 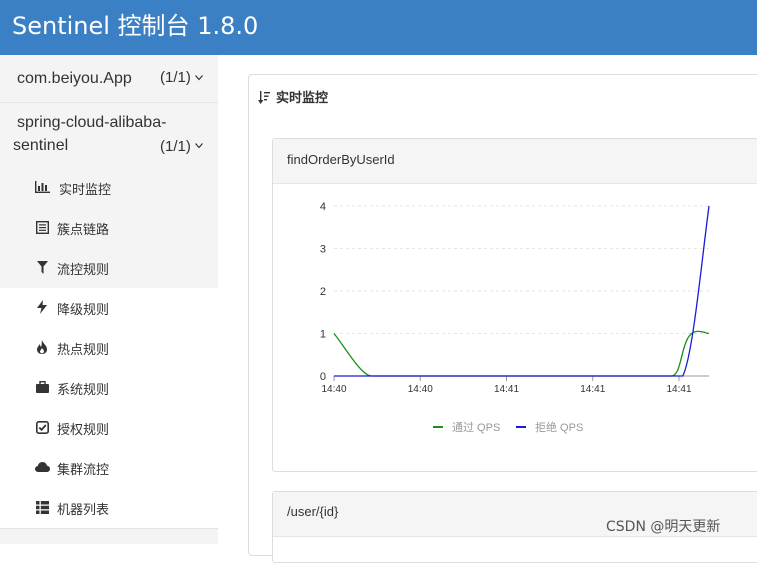 I want to click on sidebar-item-flow-rules: 流控规则, so click(x=109, y=268).